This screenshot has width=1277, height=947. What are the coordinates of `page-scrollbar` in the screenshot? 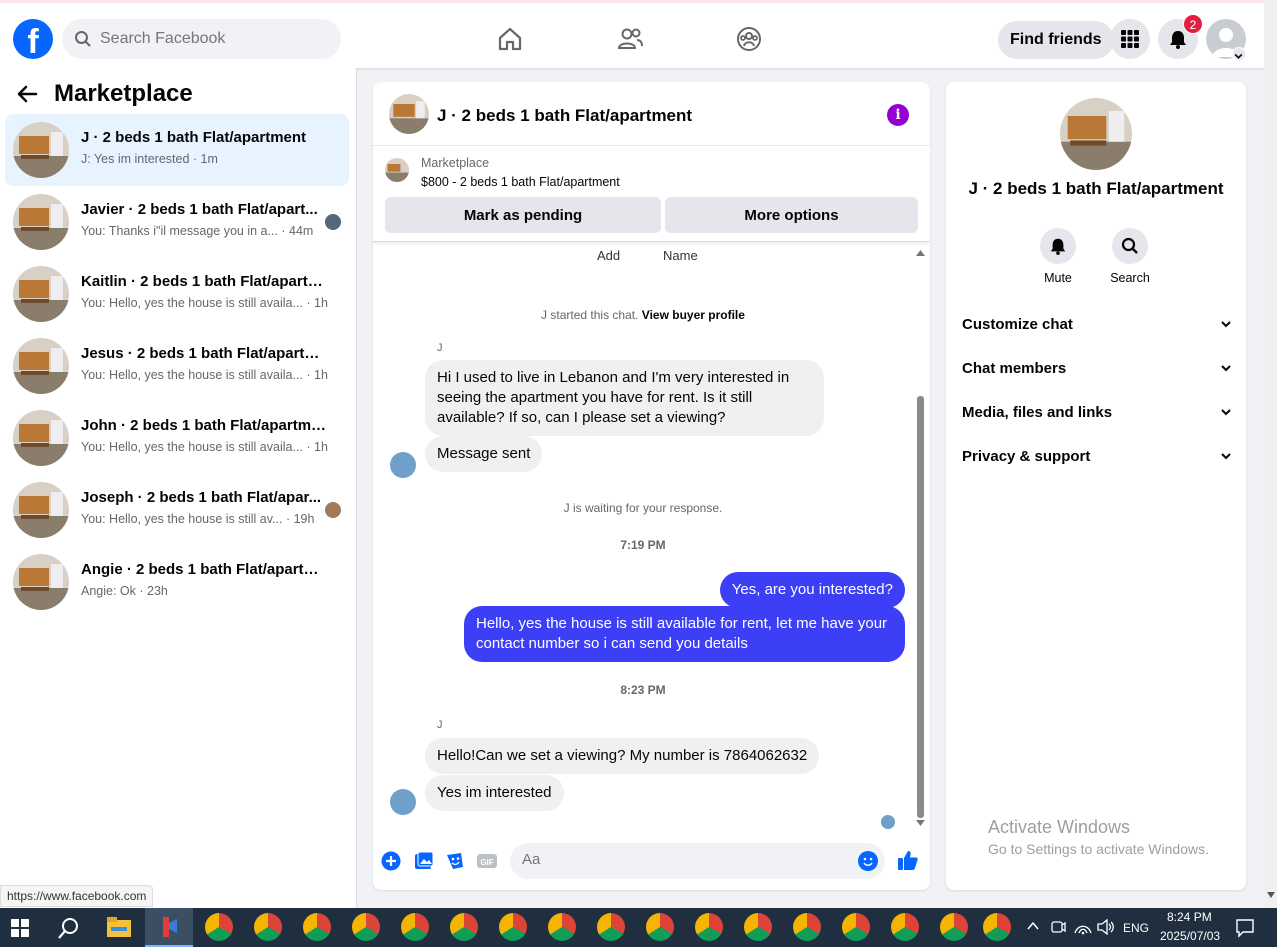 It's located at (1270, 454).